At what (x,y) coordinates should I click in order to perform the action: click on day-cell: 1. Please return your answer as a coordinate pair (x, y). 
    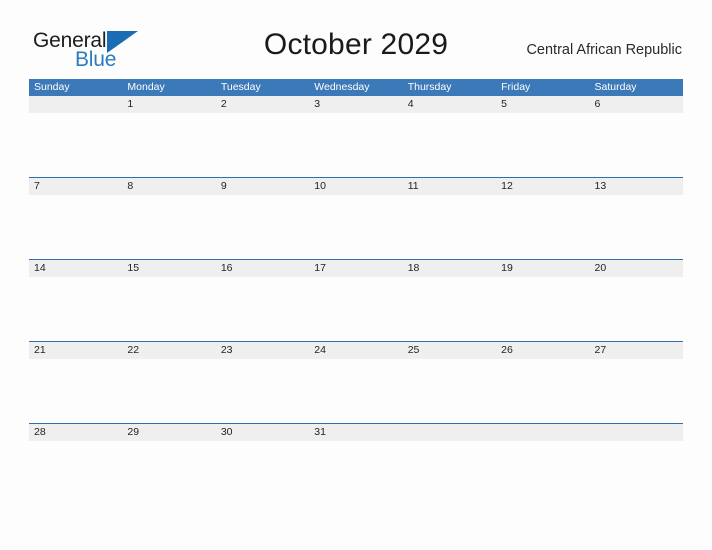
    Looking at the image, I should click on (168, 104).